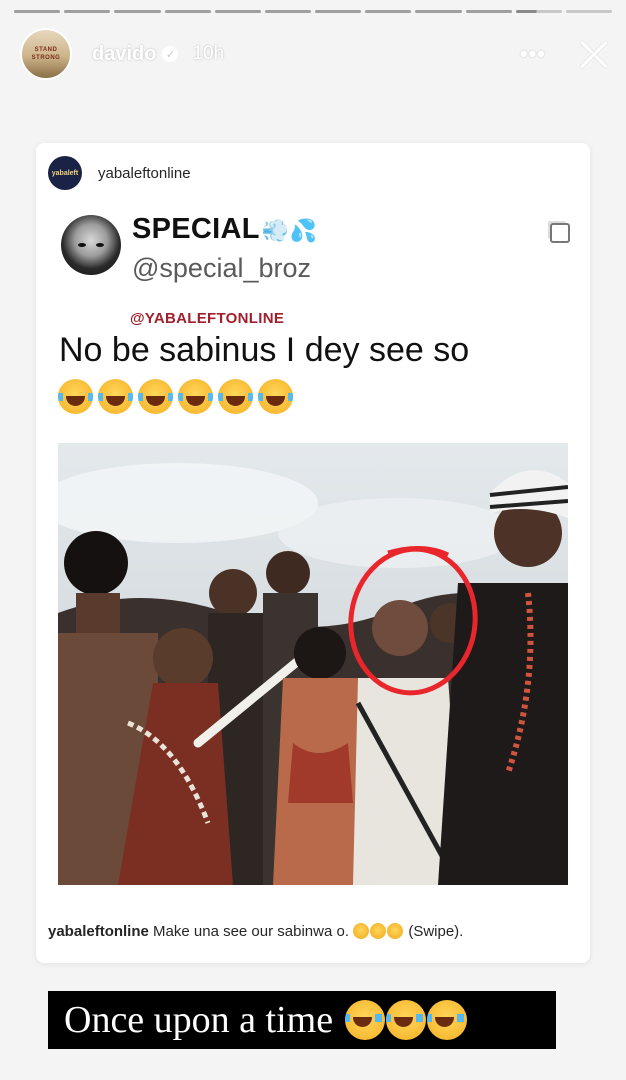  I want to click on more-options-icon: •••, so click(533, 54).